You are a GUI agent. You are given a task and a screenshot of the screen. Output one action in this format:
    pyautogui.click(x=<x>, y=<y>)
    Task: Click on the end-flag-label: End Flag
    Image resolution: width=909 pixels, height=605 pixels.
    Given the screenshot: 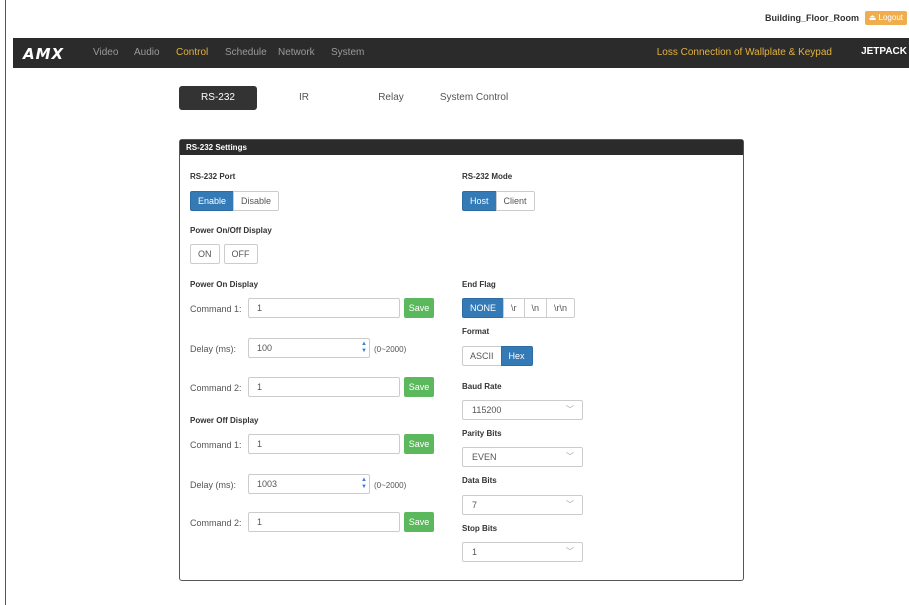 What is the action you would take?
    pyautogui.click(x=479, y=284)
    